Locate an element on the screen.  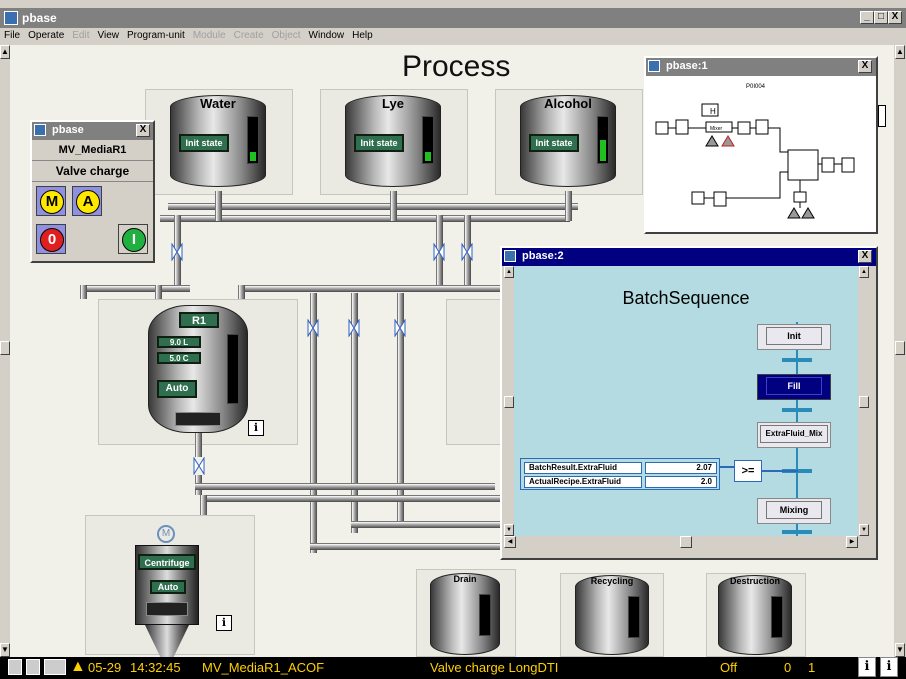
reactor-temperature: 5.0 C is located at coordinates (179, 358).